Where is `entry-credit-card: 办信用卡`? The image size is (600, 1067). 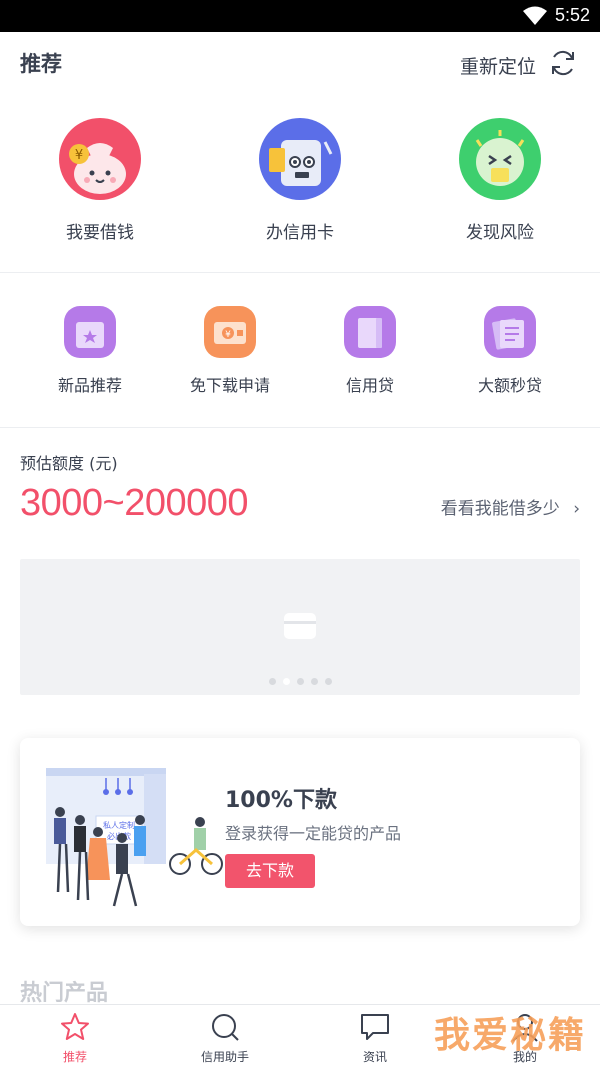
entry-credit-card: 办信用卡 is located at coordinates (300, 180).